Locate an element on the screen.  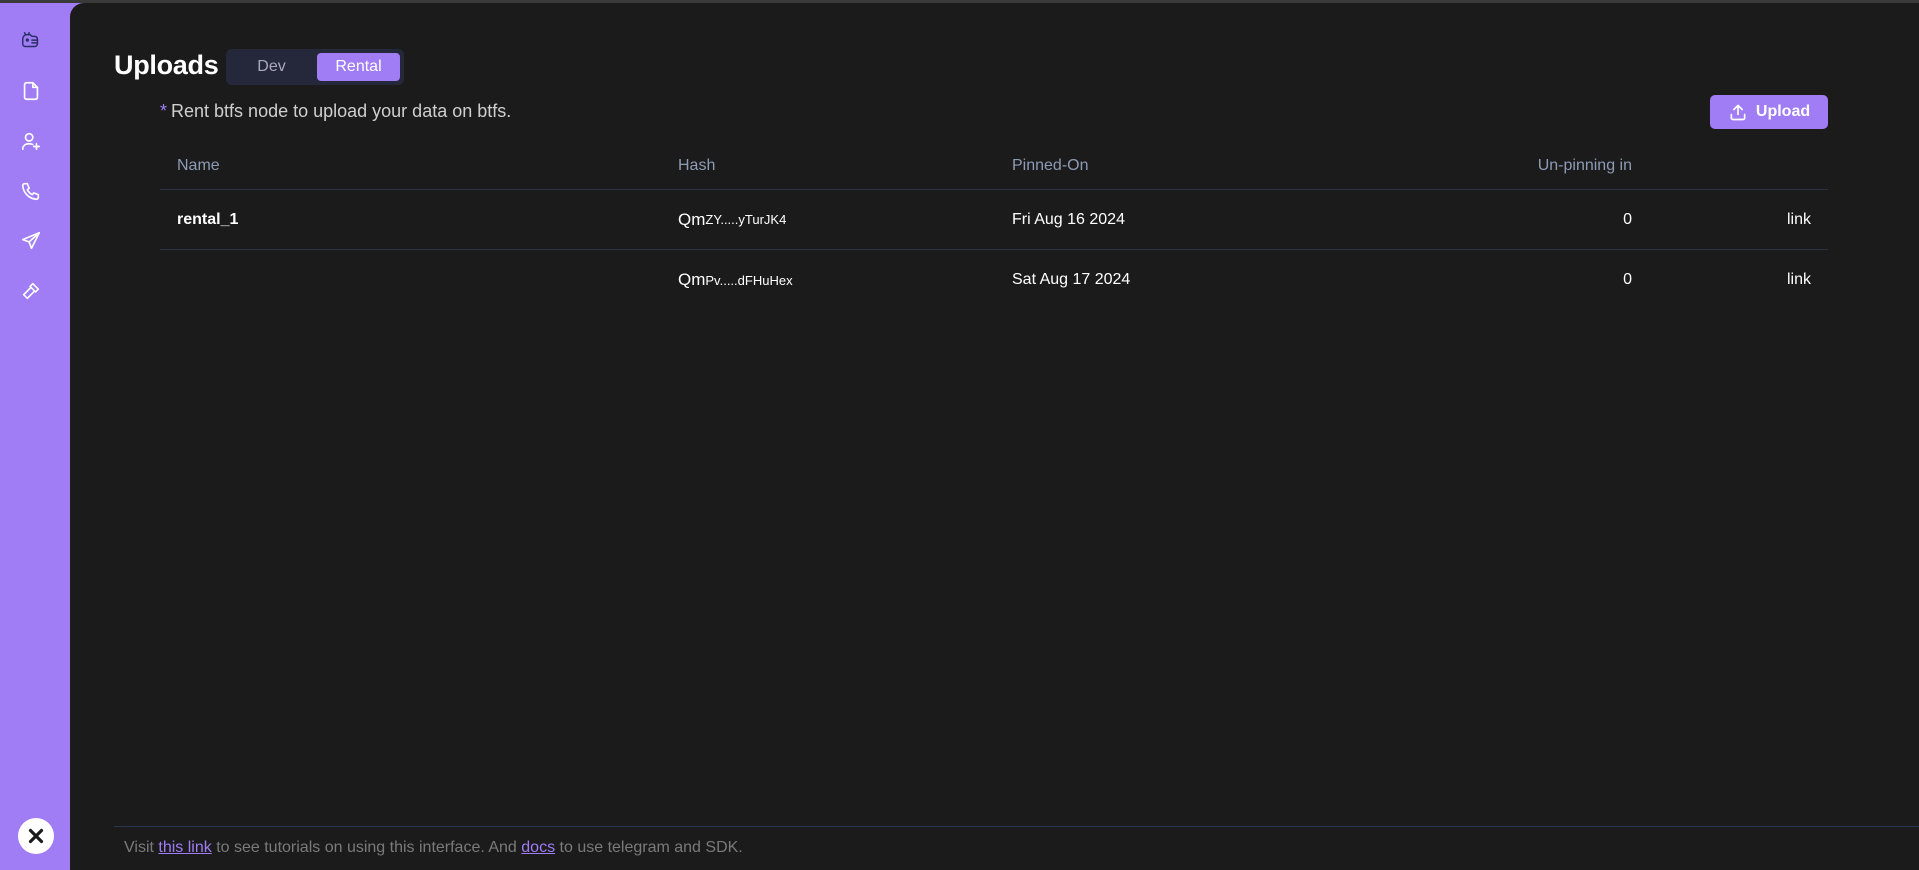
page-title: Uploads is located at coordinates (166, 65).